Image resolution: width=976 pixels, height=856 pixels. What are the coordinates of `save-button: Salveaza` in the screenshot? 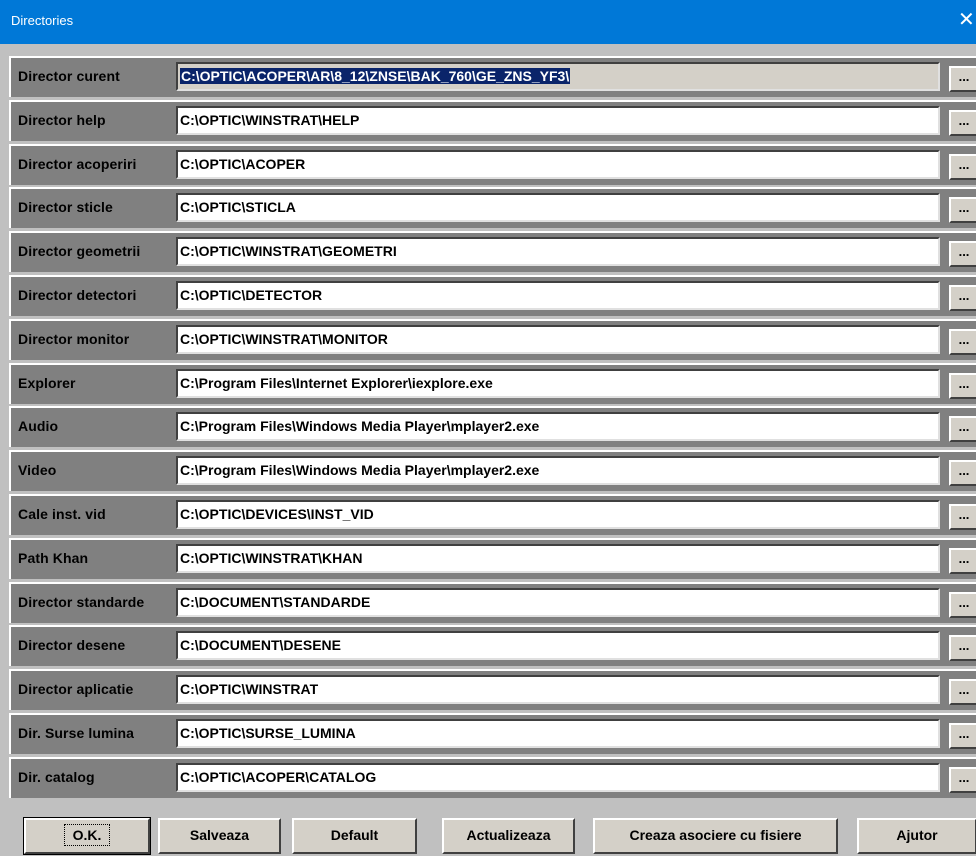 It's located at (219, 836).